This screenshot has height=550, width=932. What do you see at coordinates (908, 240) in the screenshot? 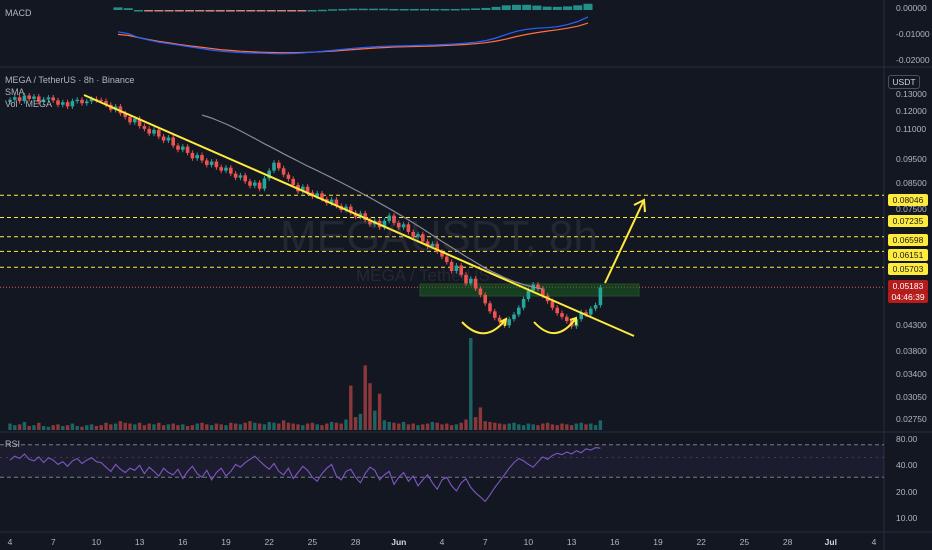
I see `level-tag-3: 0.06598` at bounding box center [908, 240].